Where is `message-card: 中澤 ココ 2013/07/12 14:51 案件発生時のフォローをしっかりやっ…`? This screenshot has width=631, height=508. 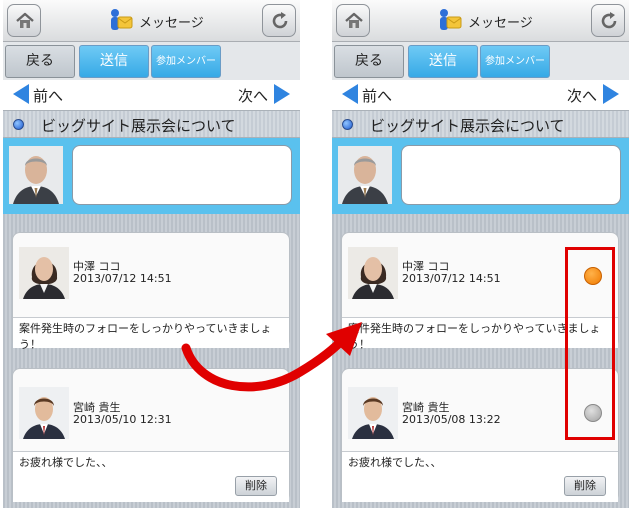
message-card: 中澤 ココ 2013/07/12 14:51 案件発生時のフォローをしっかりやっ… is located at coordinates (151, 291).